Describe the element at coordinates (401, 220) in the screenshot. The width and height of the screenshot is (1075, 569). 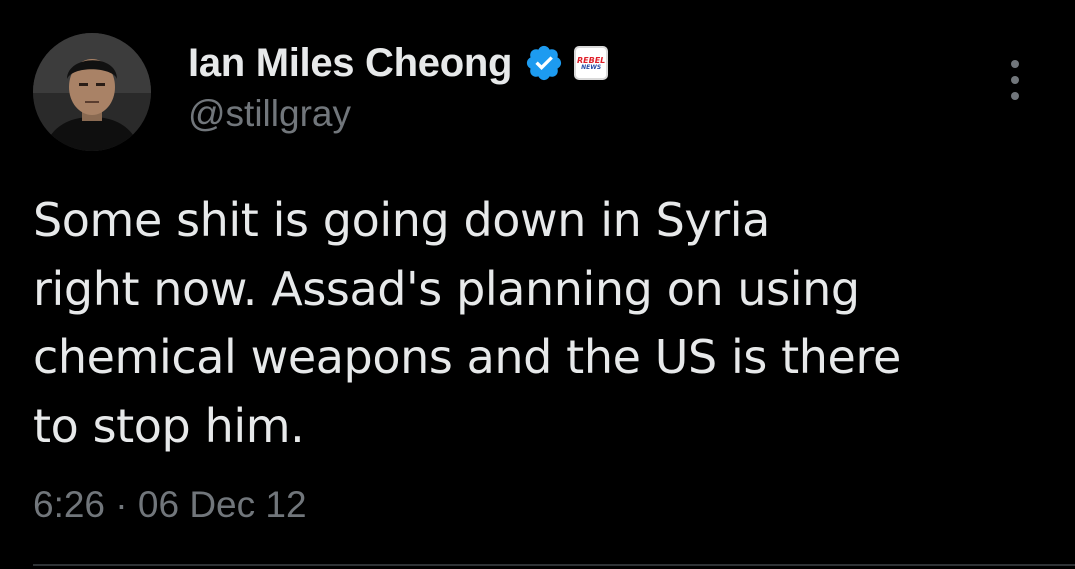
I see `tweet-text-line: Some shit is going down in Syria` at that location.